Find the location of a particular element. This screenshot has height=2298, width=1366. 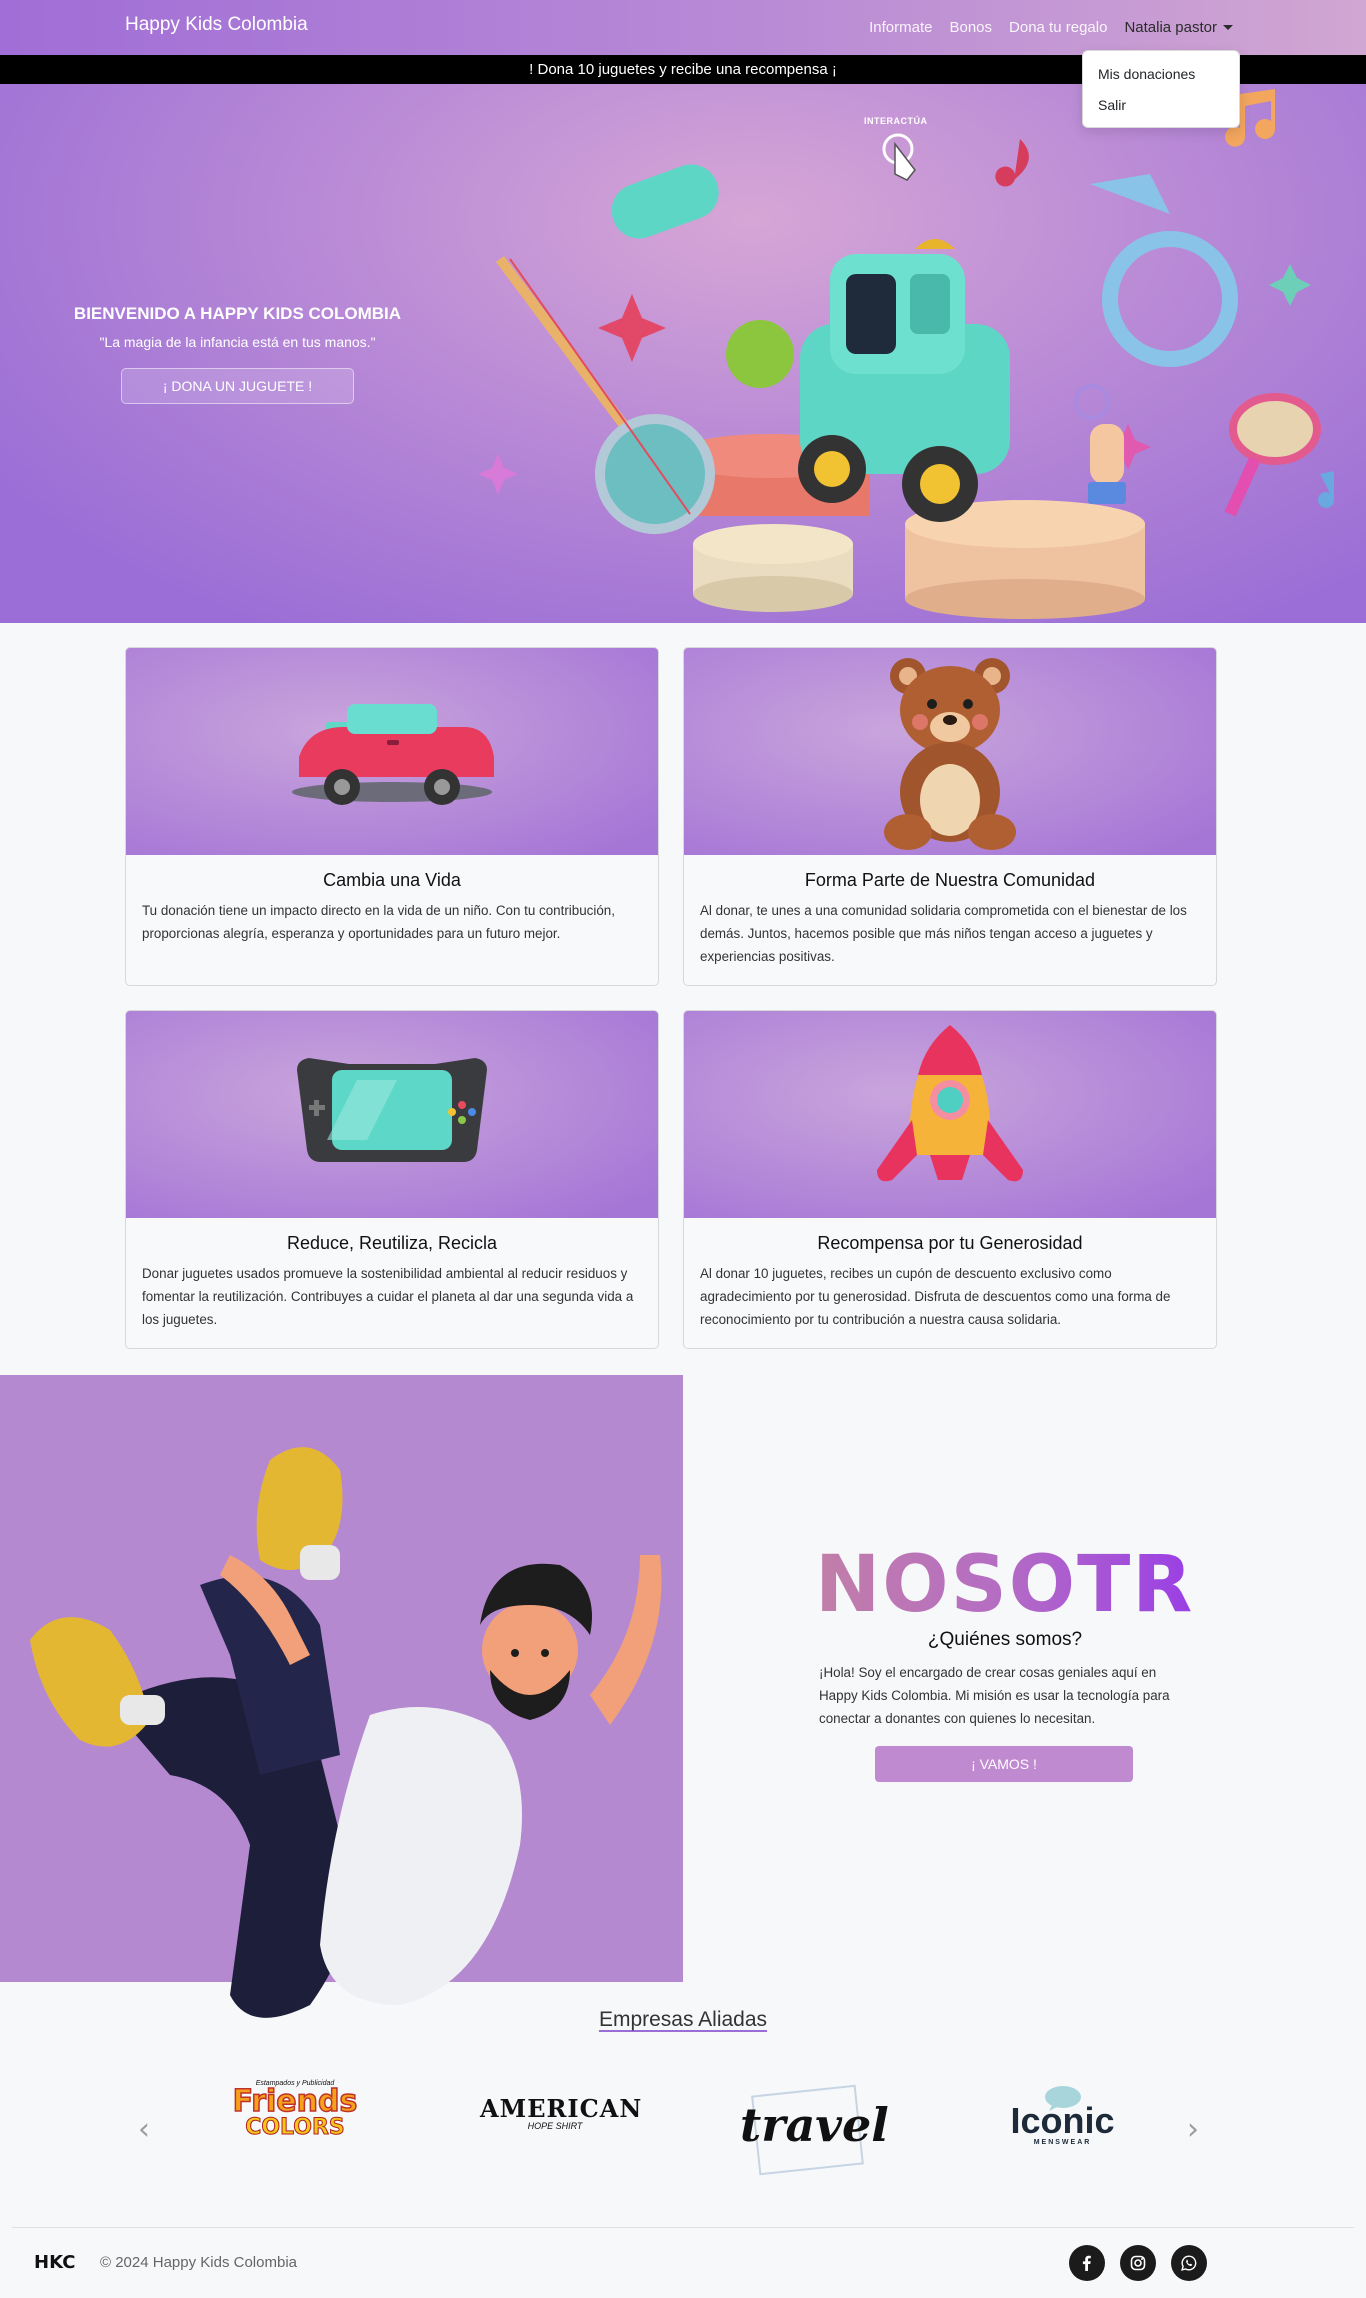

card-title: Recompensa por tu Generosidad is located at coordinates (950, 1243).